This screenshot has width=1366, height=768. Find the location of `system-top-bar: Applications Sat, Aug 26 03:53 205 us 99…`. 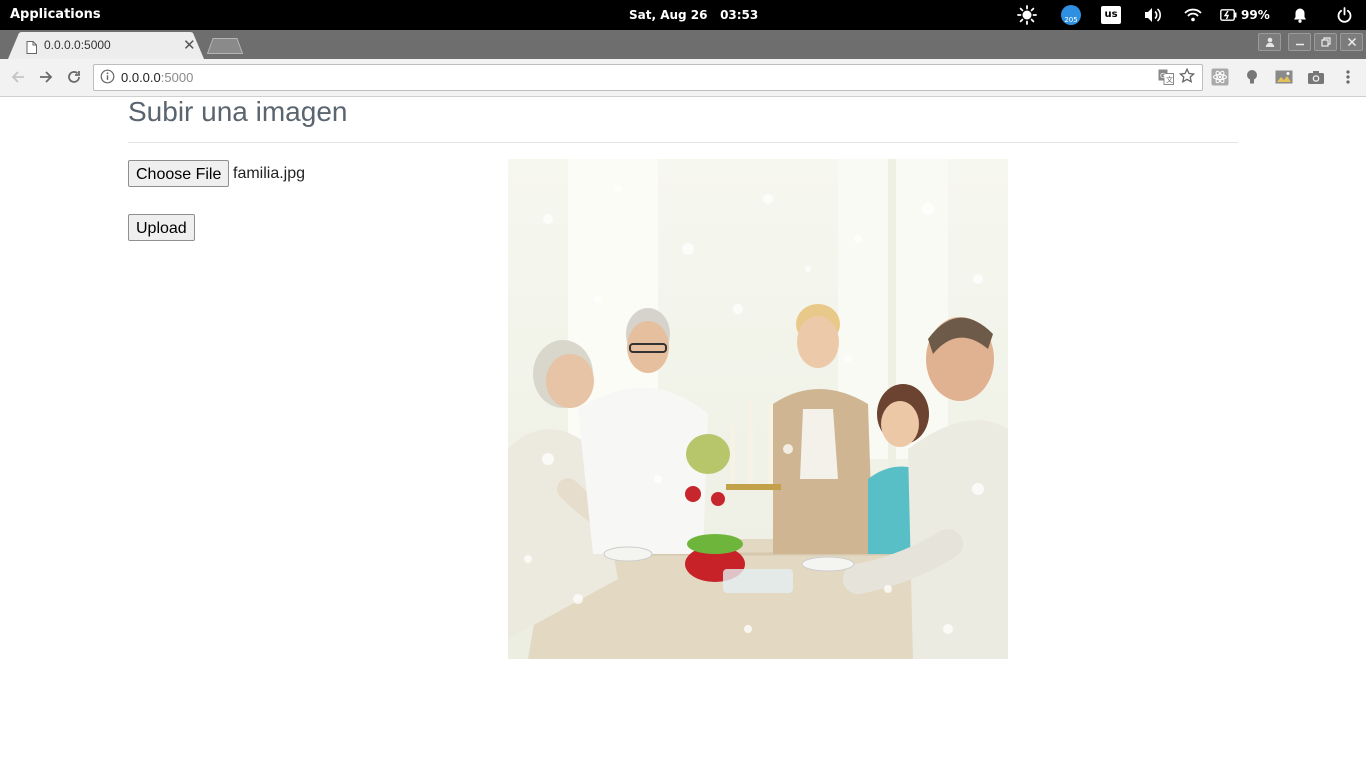

system-top-bar: Applications Sat, Aug 26 03:53 205 us 99… is located at coordinates (683, 15).